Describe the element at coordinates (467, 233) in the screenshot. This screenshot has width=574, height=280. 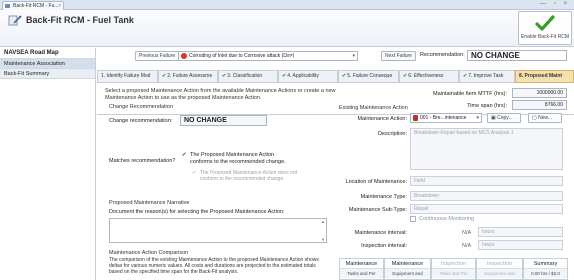
I see `maintenance-interval-value: N/A` at that location.